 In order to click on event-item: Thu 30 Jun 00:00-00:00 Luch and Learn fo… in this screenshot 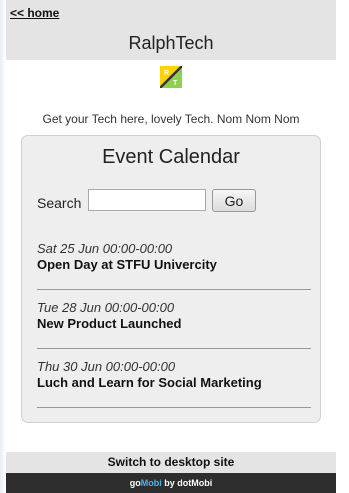, I will do `click(174, 374)`.